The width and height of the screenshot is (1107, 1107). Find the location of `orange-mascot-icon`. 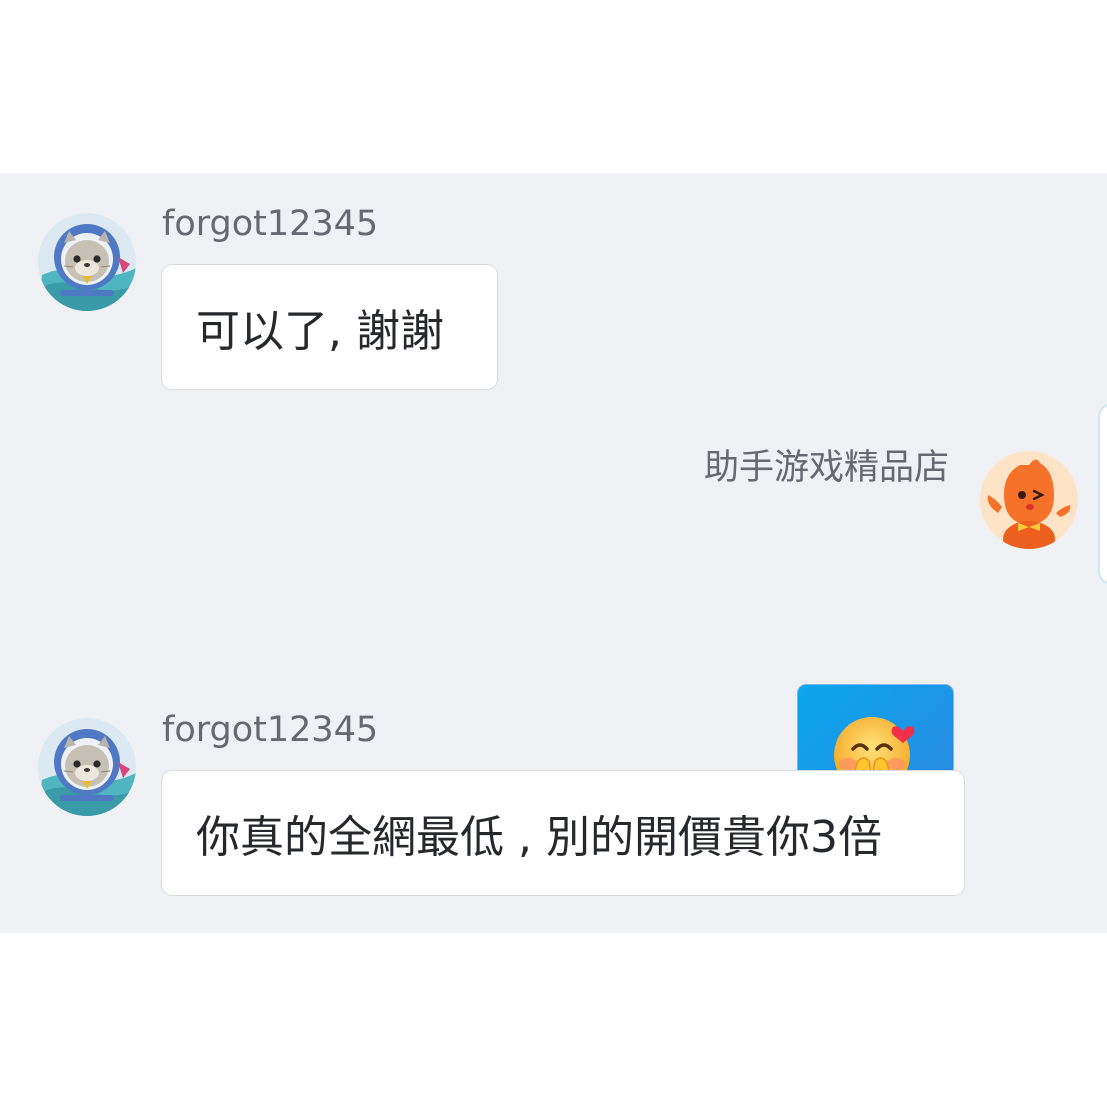

orange-mascot-icon is located at coordinates (1029, 500).